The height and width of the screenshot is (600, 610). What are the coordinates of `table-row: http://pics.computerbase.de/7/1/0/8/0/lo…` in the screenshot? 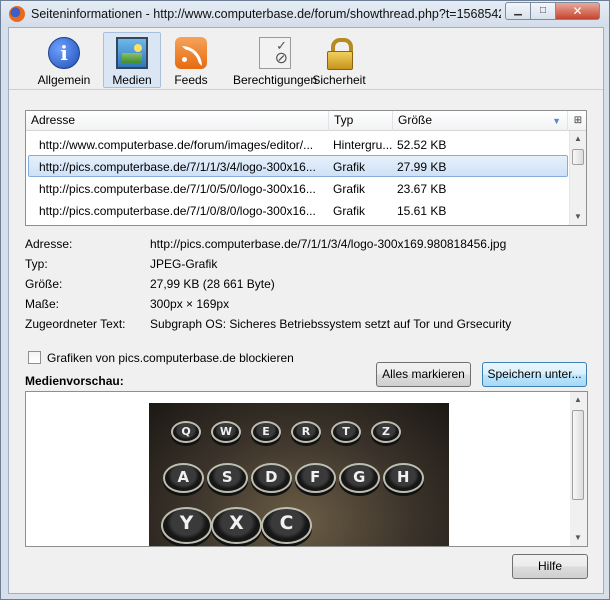 It's located at (298, 210).